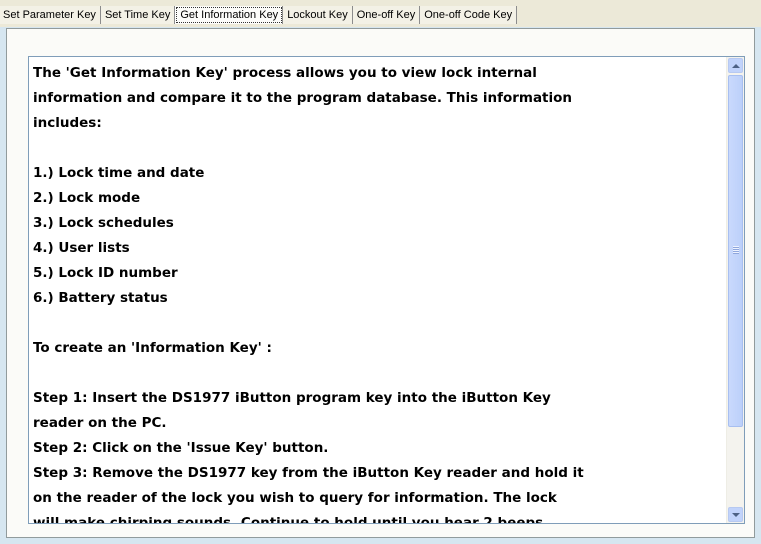 The width and height of the screenshot is (761, 544). Describe the element at coordinates (138, 15) in the screenshot. I see `tab-set-time-key: Set Time Key` at that location.